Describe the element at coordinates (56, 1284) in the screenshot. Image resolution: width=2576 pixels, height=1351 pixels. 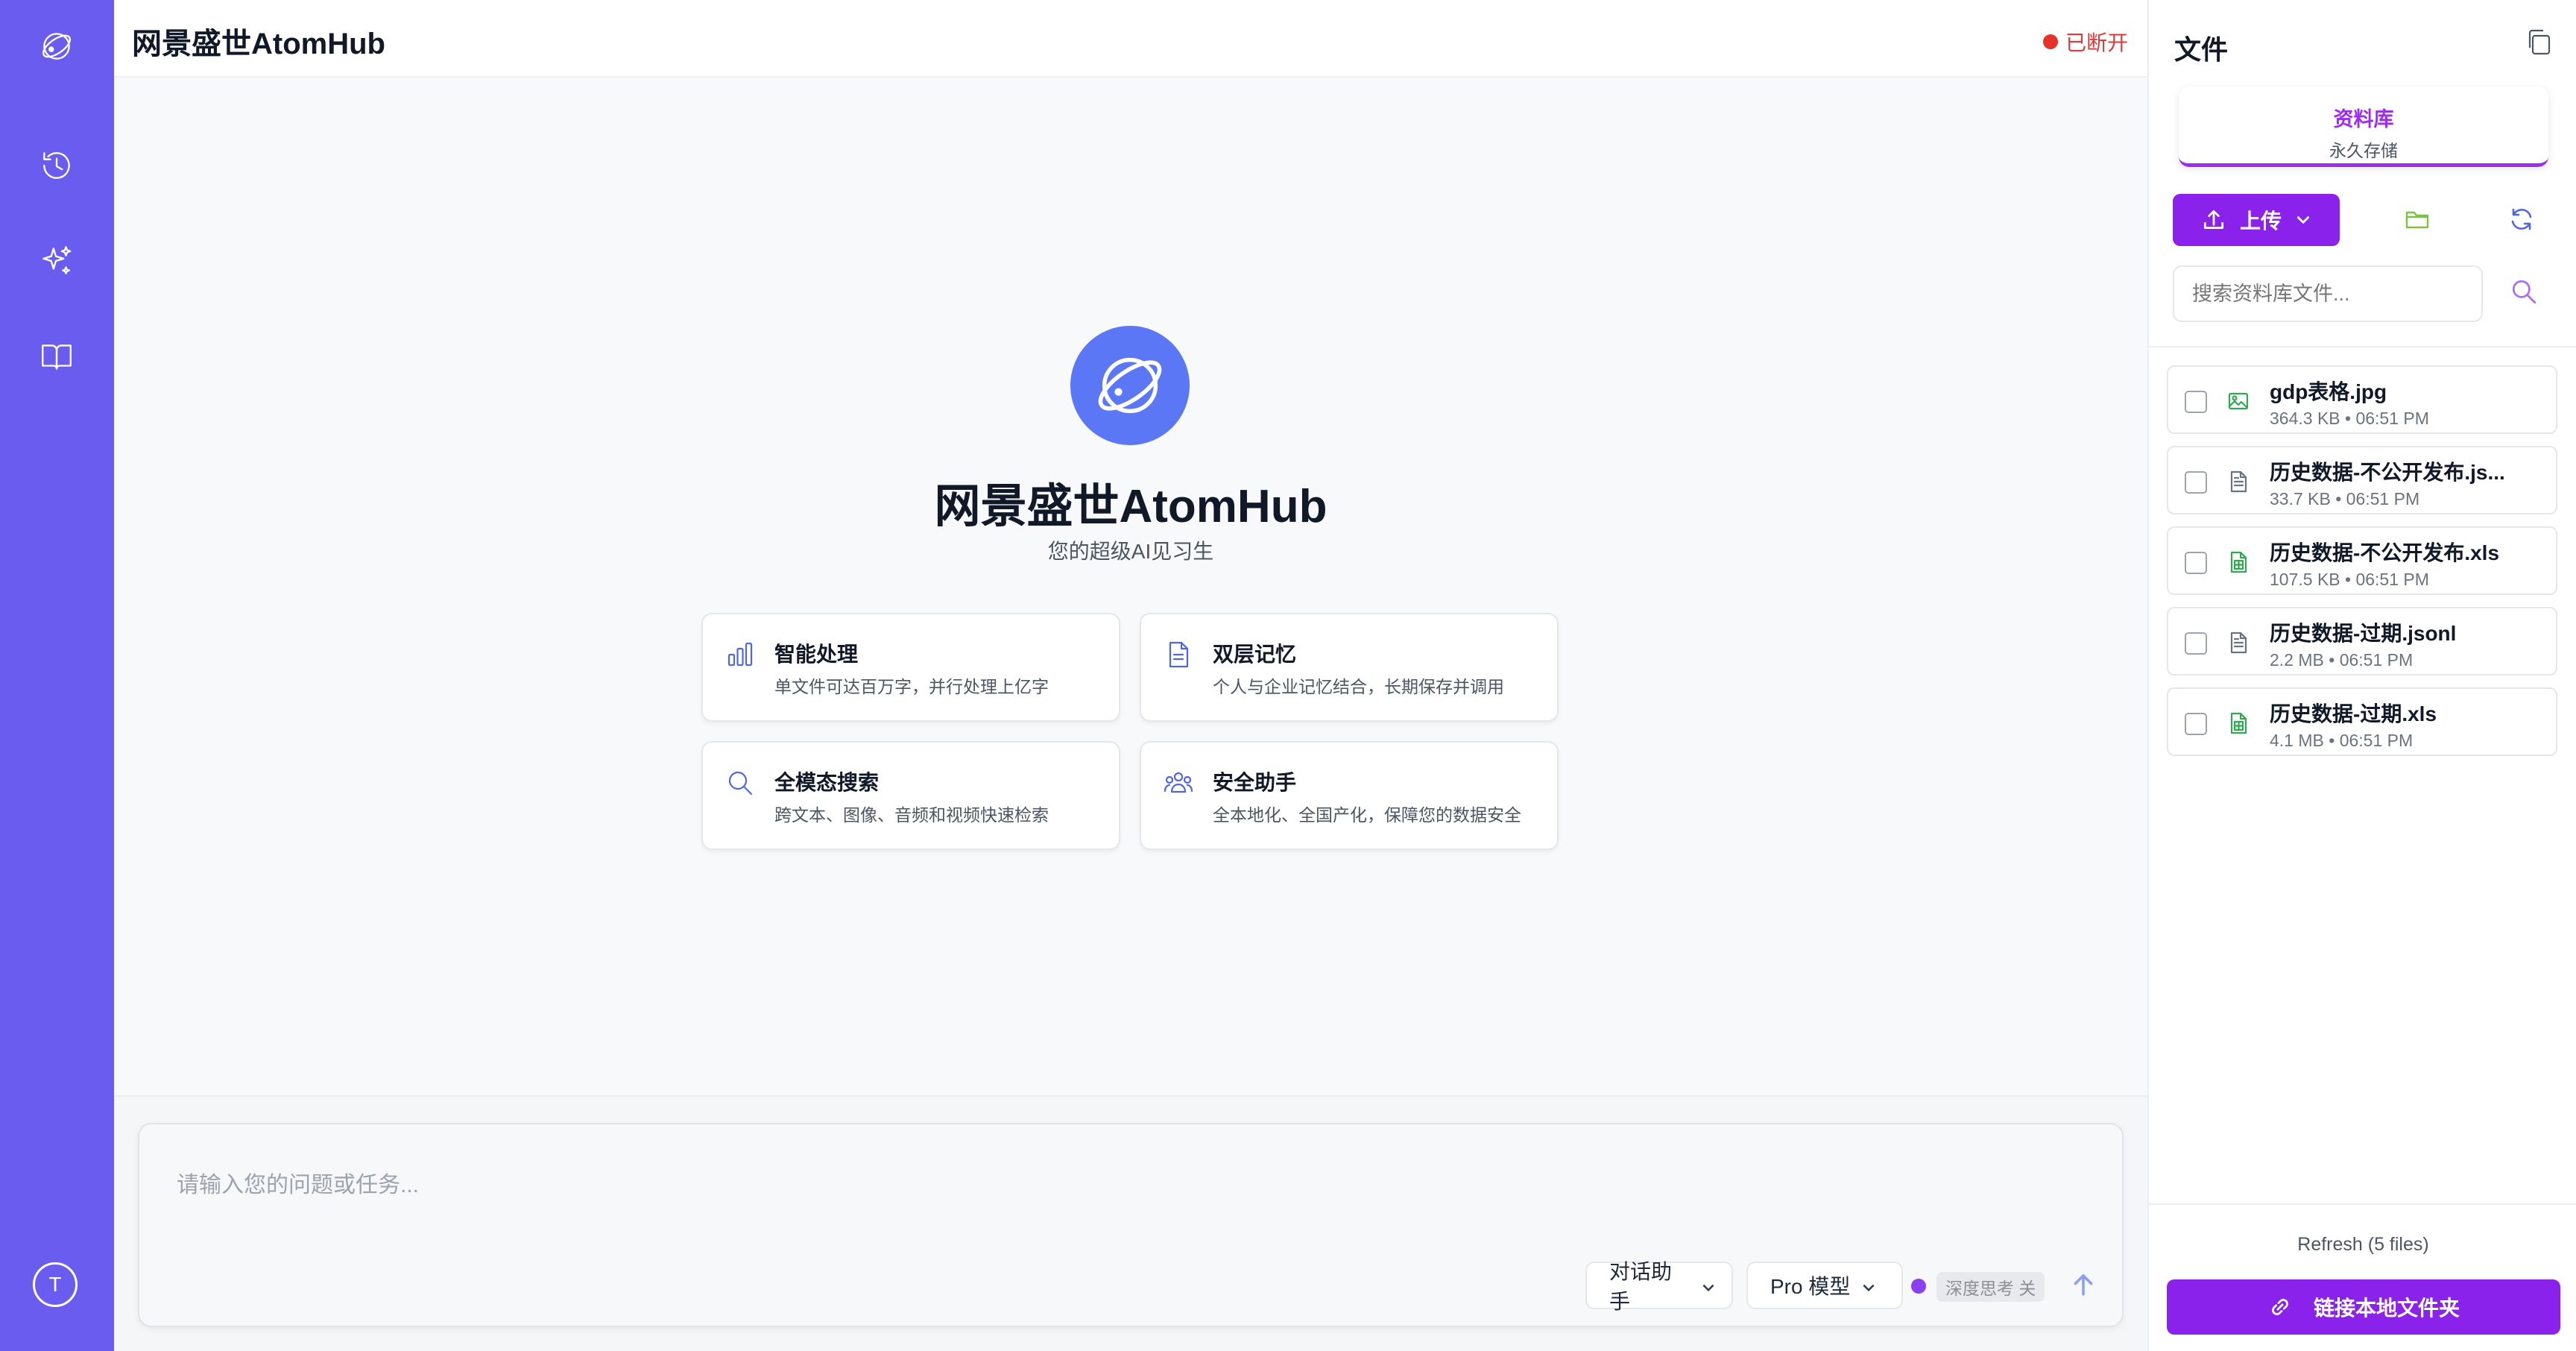
I see `user-avatar: T` at that location.